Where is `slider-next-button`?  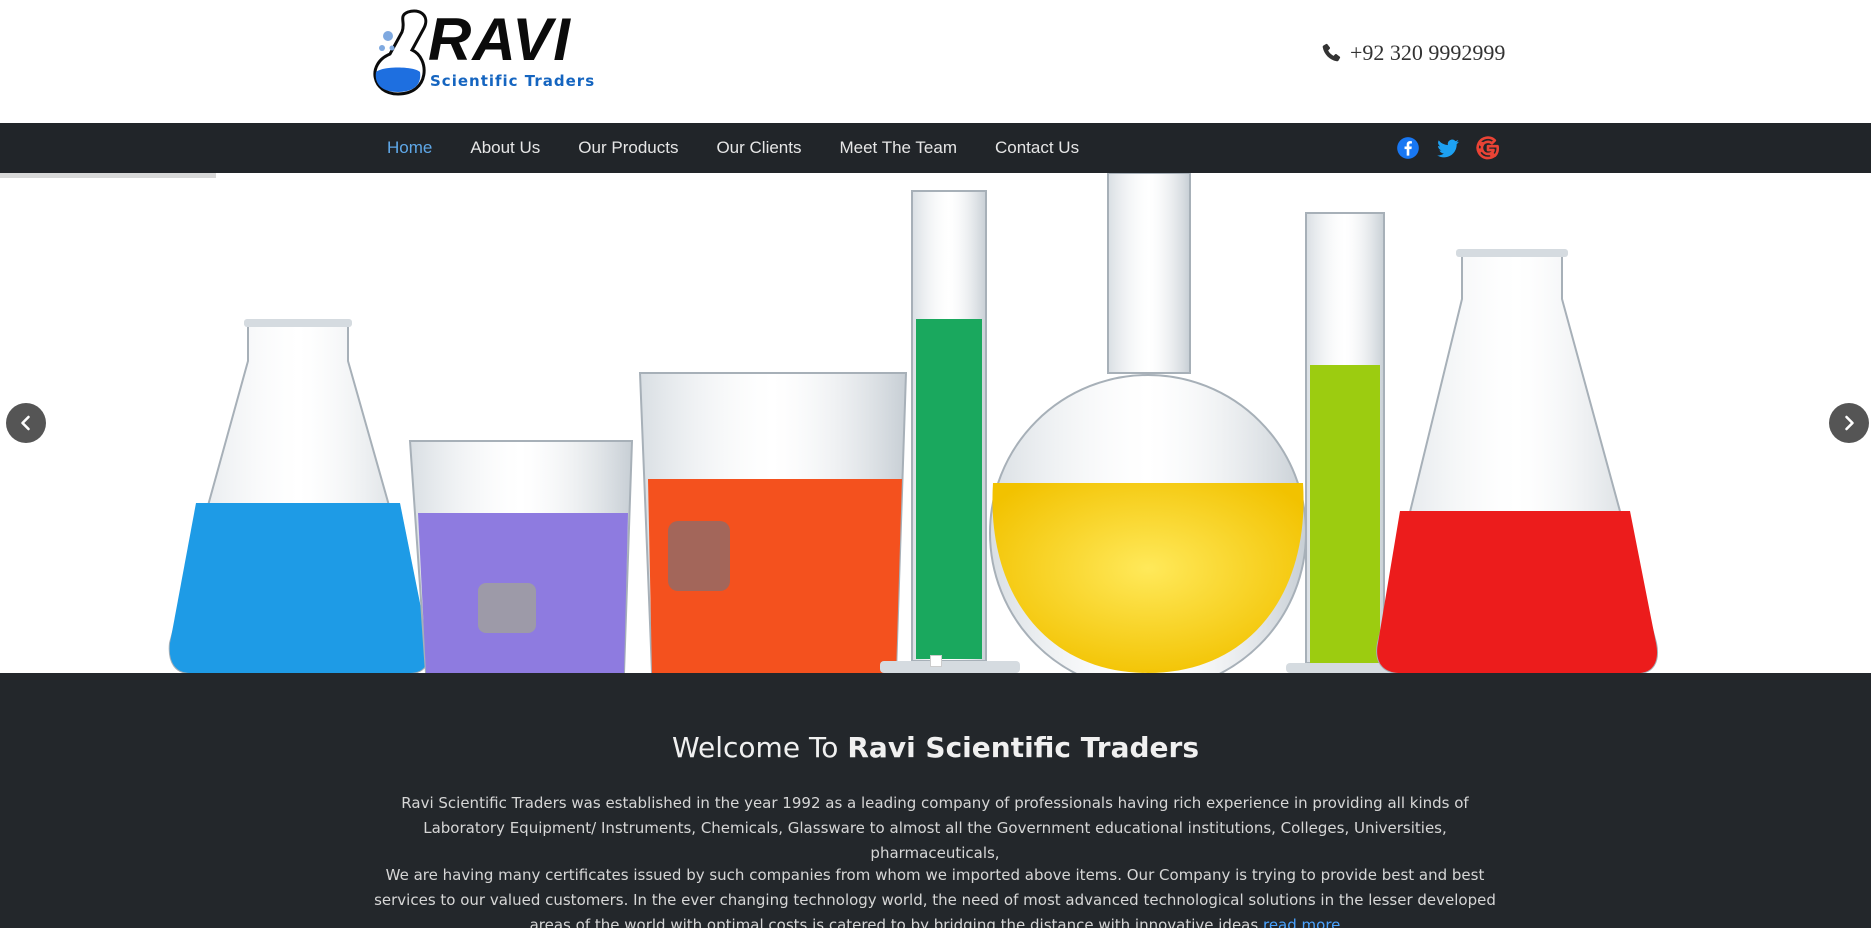
slider-next-button is located at coordinates (1849, 423).